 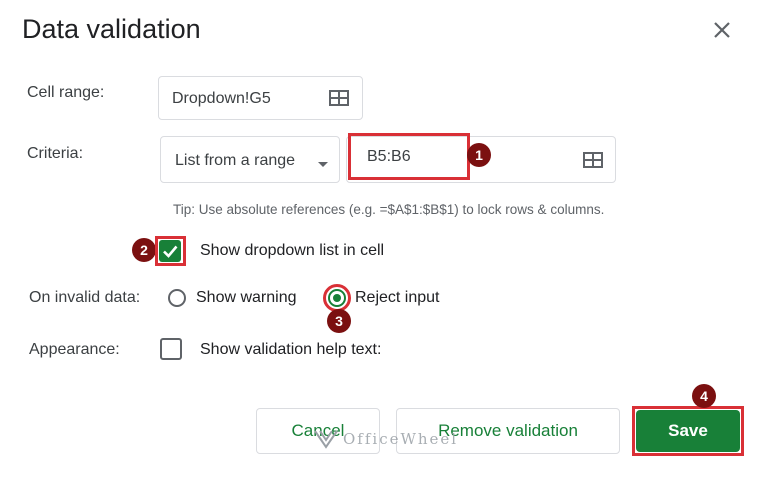 I want to click on step-badge-2: 2, so click(x=144, y=250).